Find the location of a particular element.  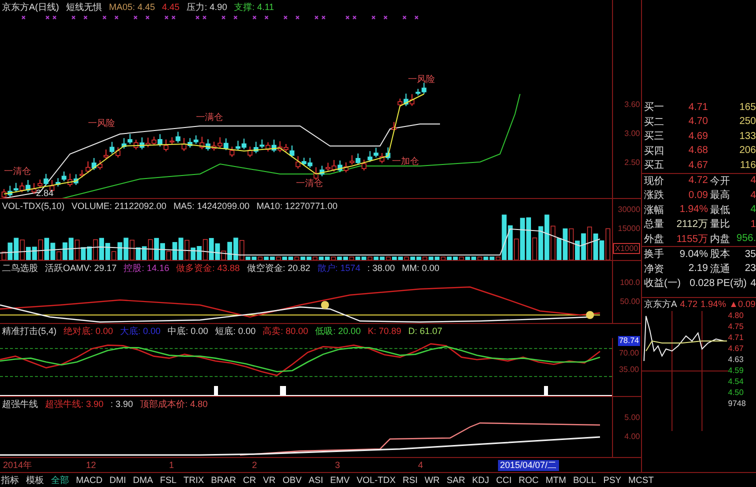

axis-label: 30000 is located at coordinates (629, 209).